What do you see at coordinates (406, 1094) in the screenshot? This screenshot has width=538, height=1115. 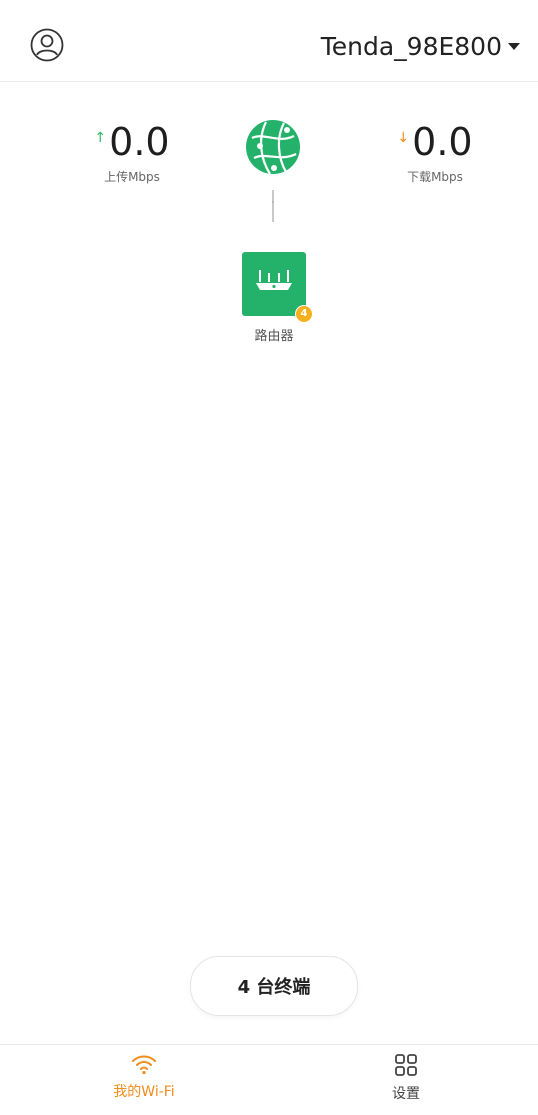 I see `tab-settings-label: 设置` at bounding box center [406, 1094].